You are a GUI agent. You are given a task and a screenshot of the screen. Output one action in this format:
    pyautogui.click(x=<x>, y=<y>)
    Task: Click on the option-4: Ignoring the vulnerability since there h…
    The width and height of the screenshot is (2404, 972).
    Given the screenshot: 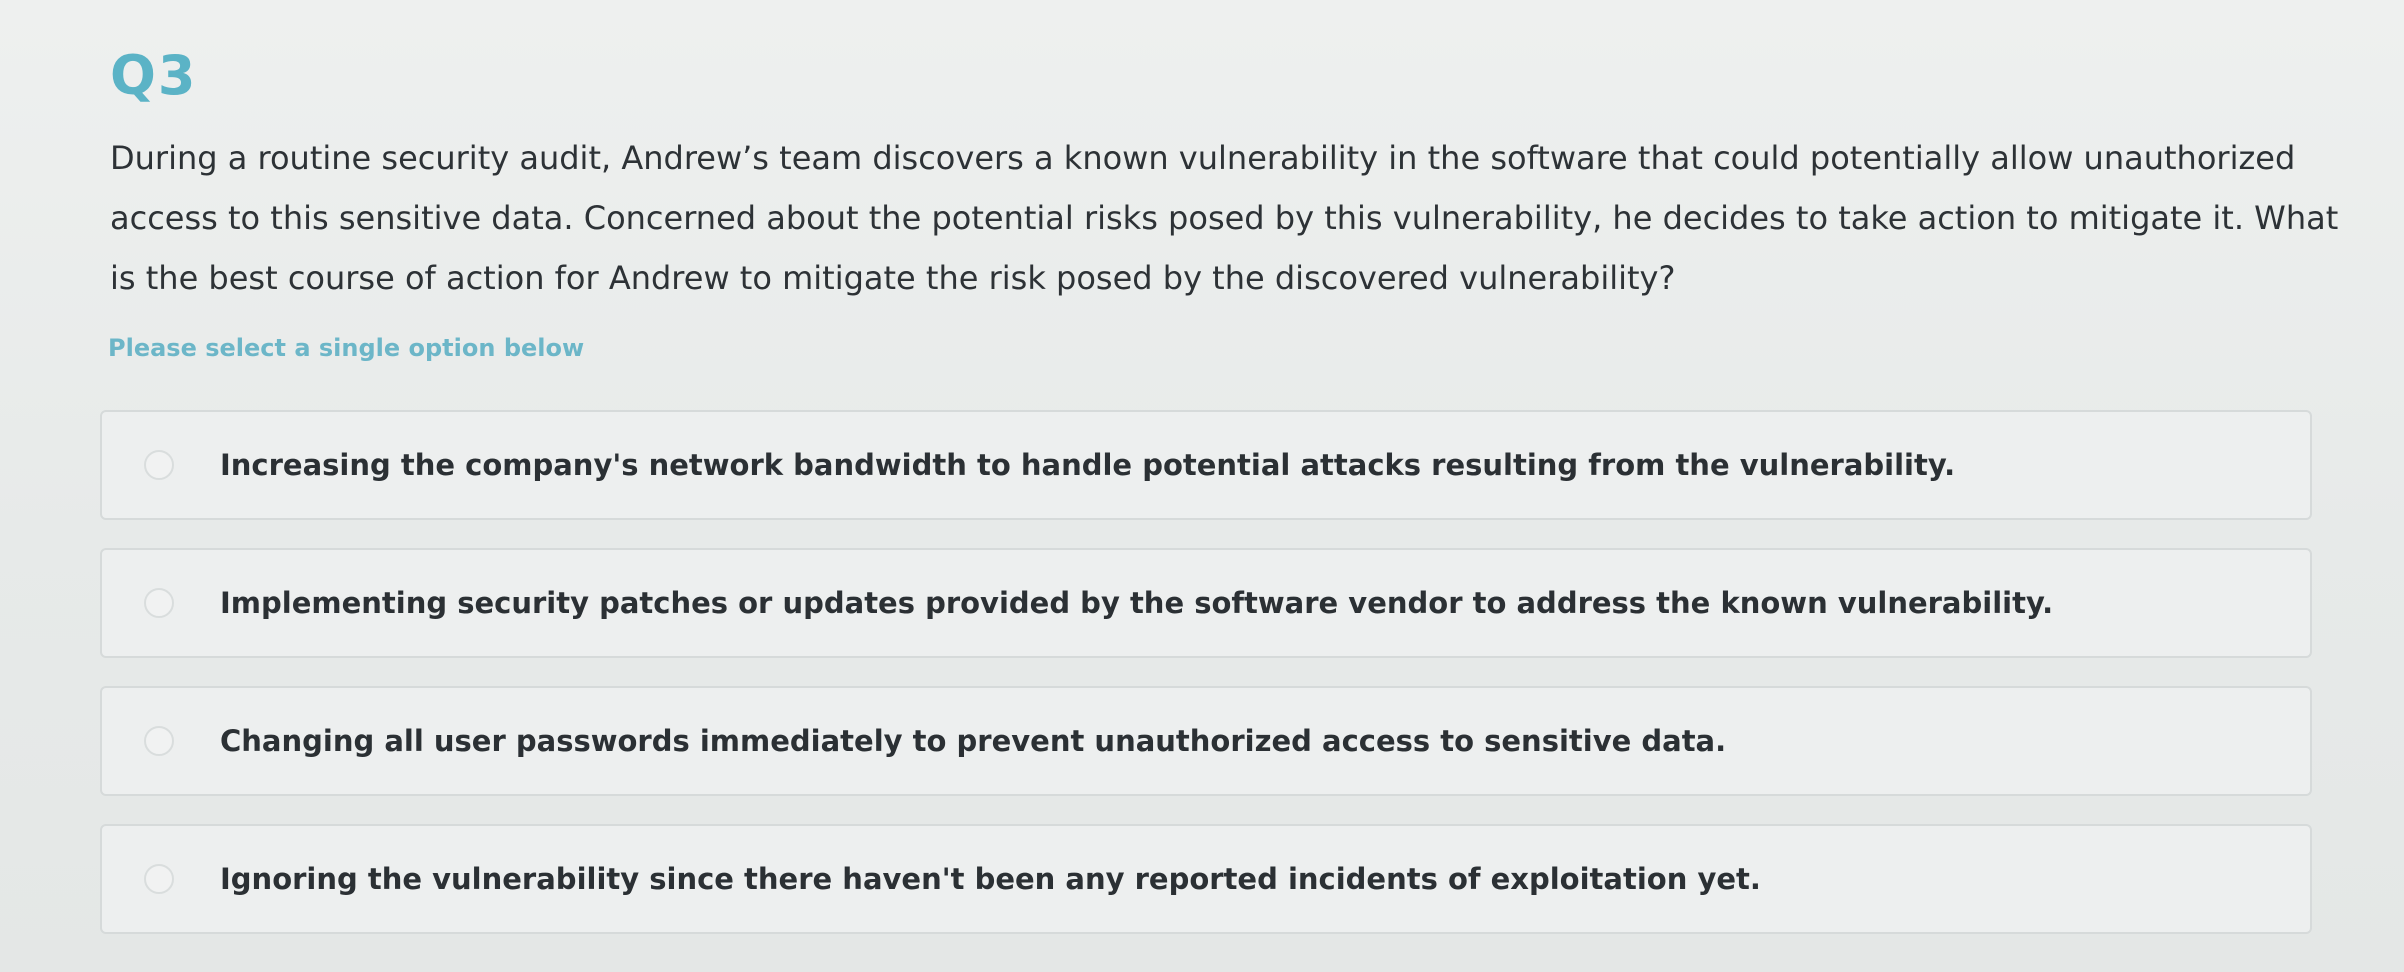 What is the action you would take?
    pyautogui.click(x=1206, y=879)
    